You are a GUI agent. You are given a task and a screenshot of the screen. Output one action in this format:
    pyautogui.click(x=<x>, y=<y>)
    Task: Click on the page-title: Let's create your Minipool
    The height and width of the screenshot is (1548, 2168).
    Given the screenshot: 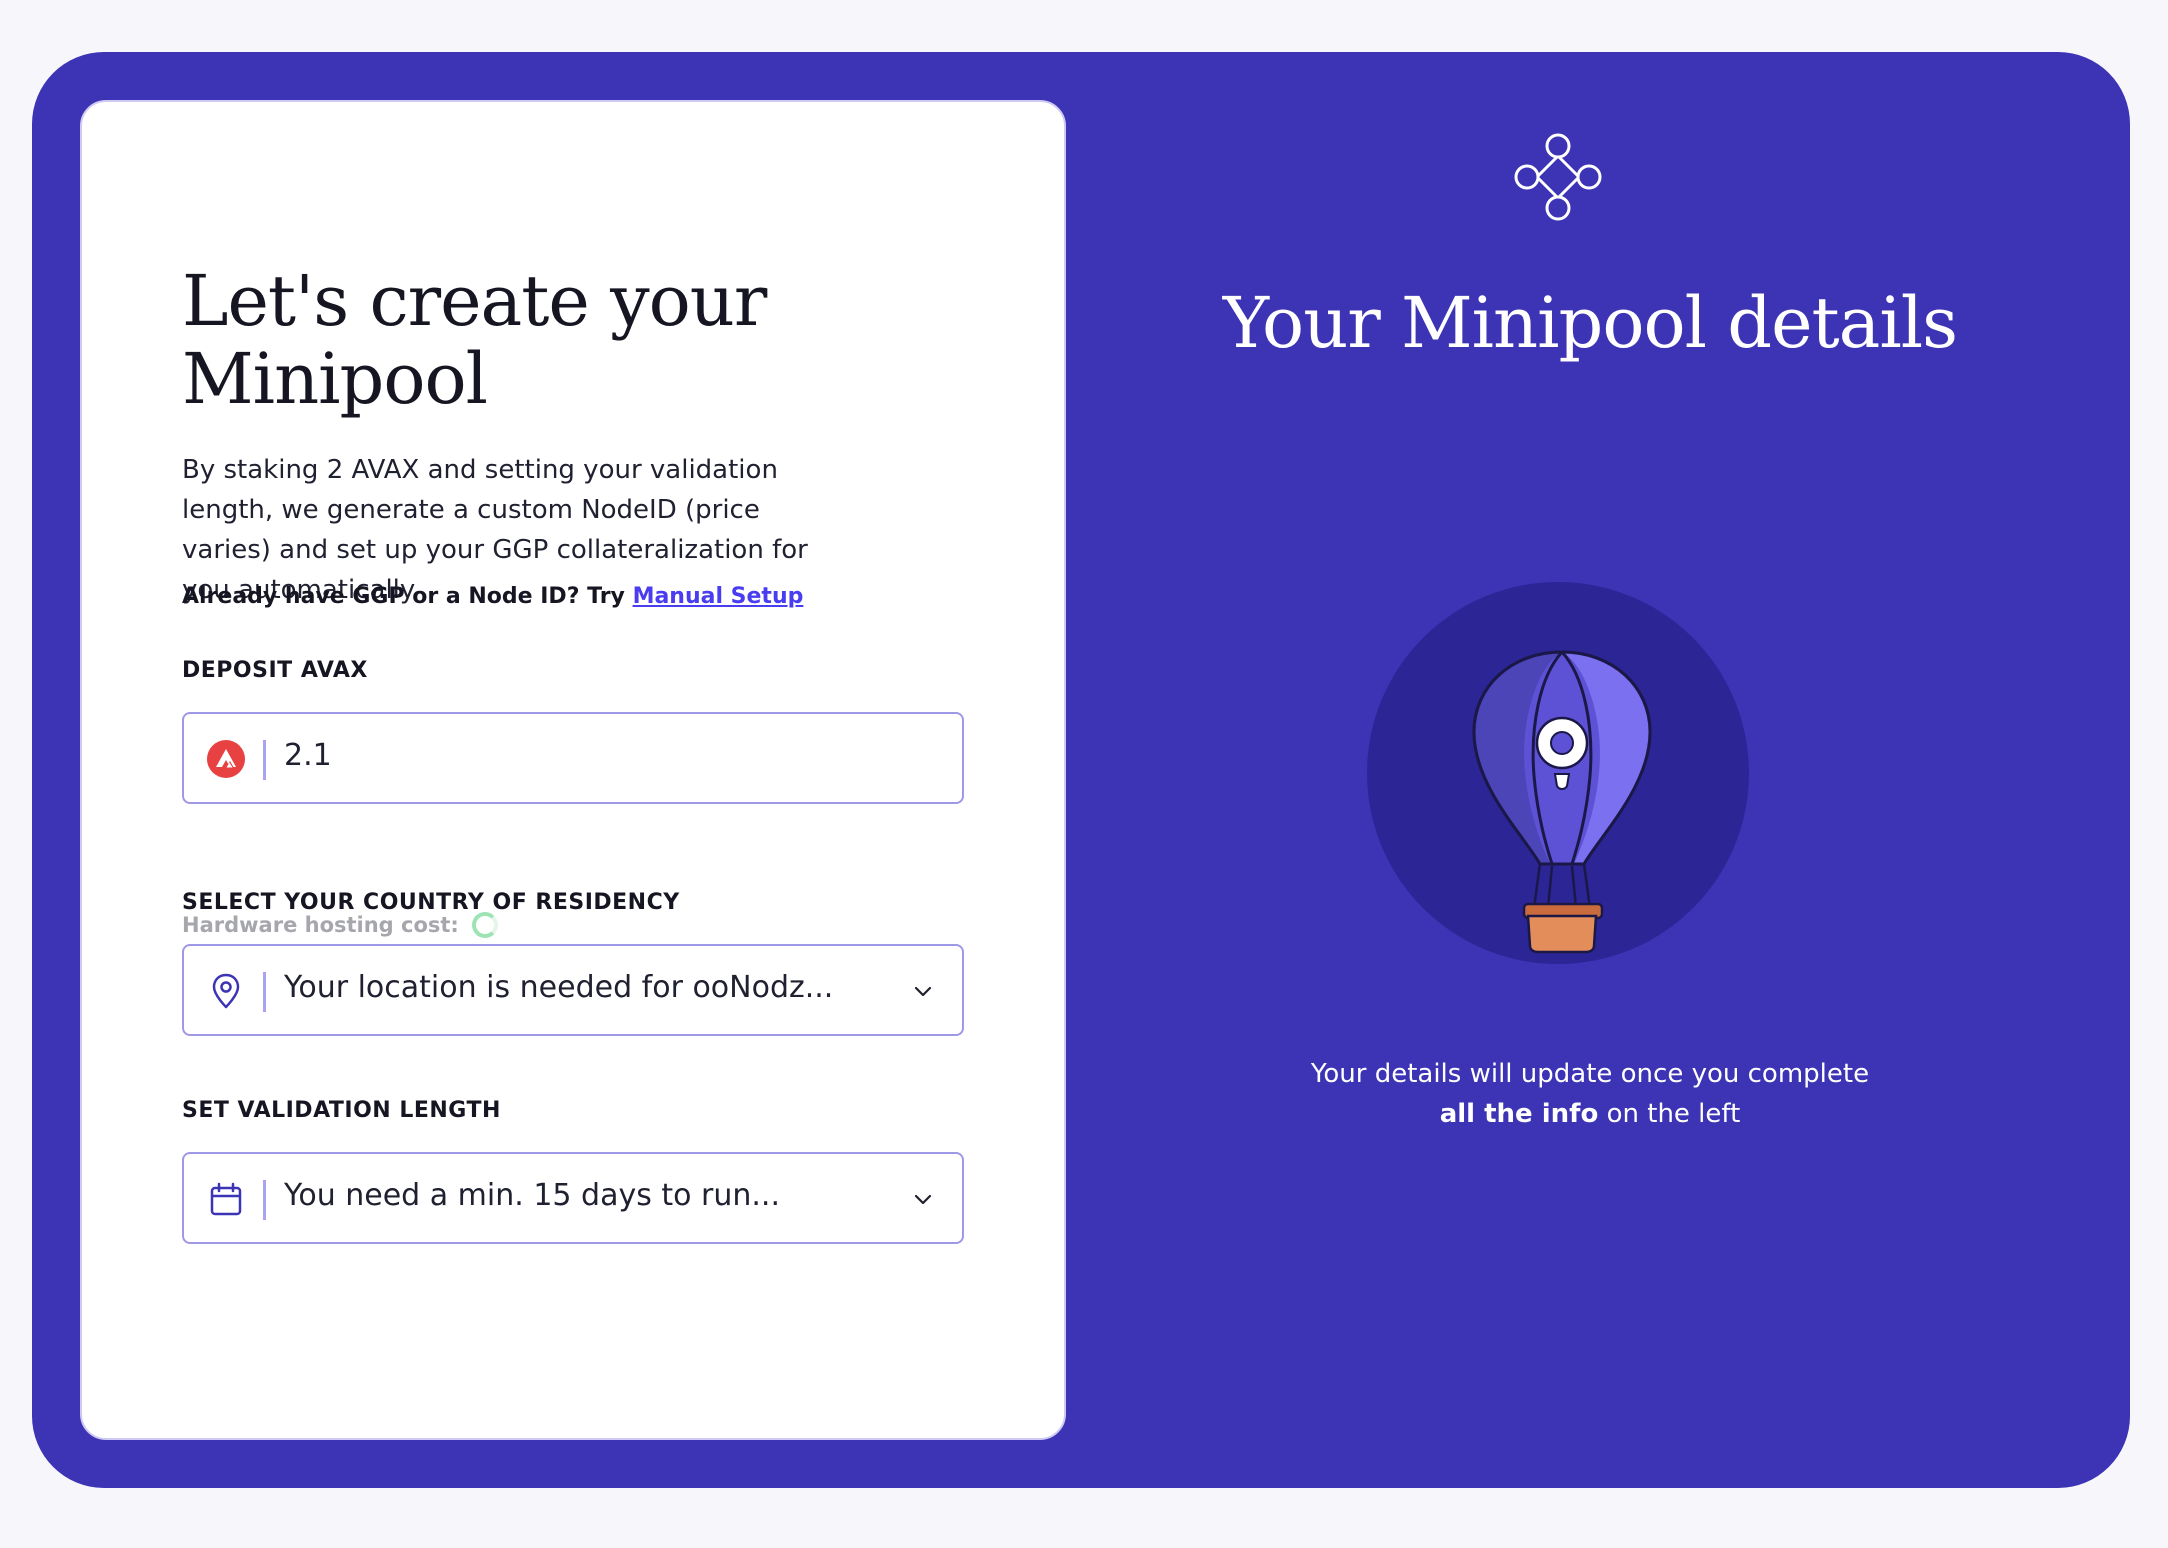 What is the action you would take?
    pyautogui.click(x=474, y=340)
    